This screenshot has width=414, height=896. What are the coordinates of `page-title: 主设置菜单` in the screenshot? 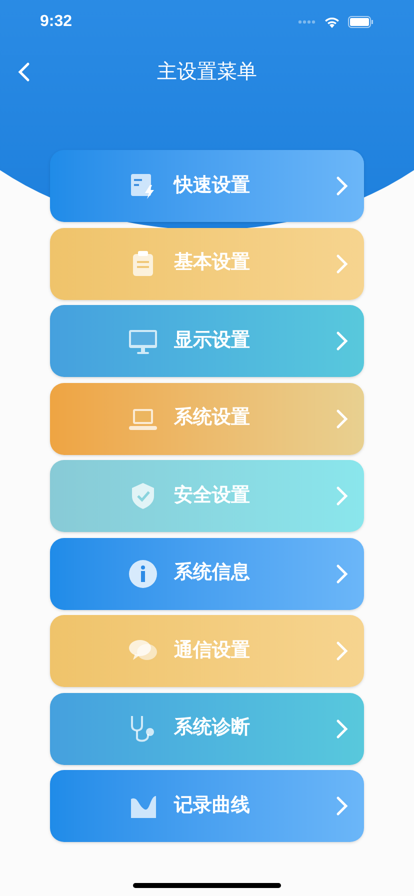 It's located at (207, 72).